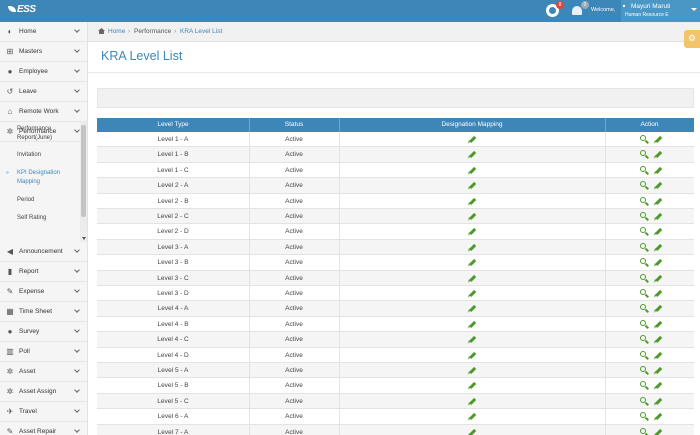 This screenshot has width=700, height=435. Describe the element at coordinates (43, 32) in the screenshot. I see `sidebar-item-home: ◐ Home` at that location.